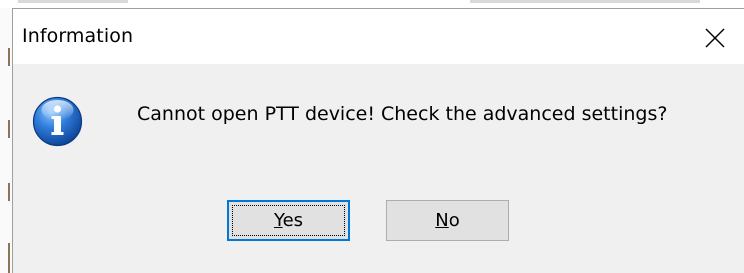 This screenshot has height=273, width=744. What do you see at coordinates (57, 121) in the screenshot?
I see `information-icon` at bounding box center [57, 121].